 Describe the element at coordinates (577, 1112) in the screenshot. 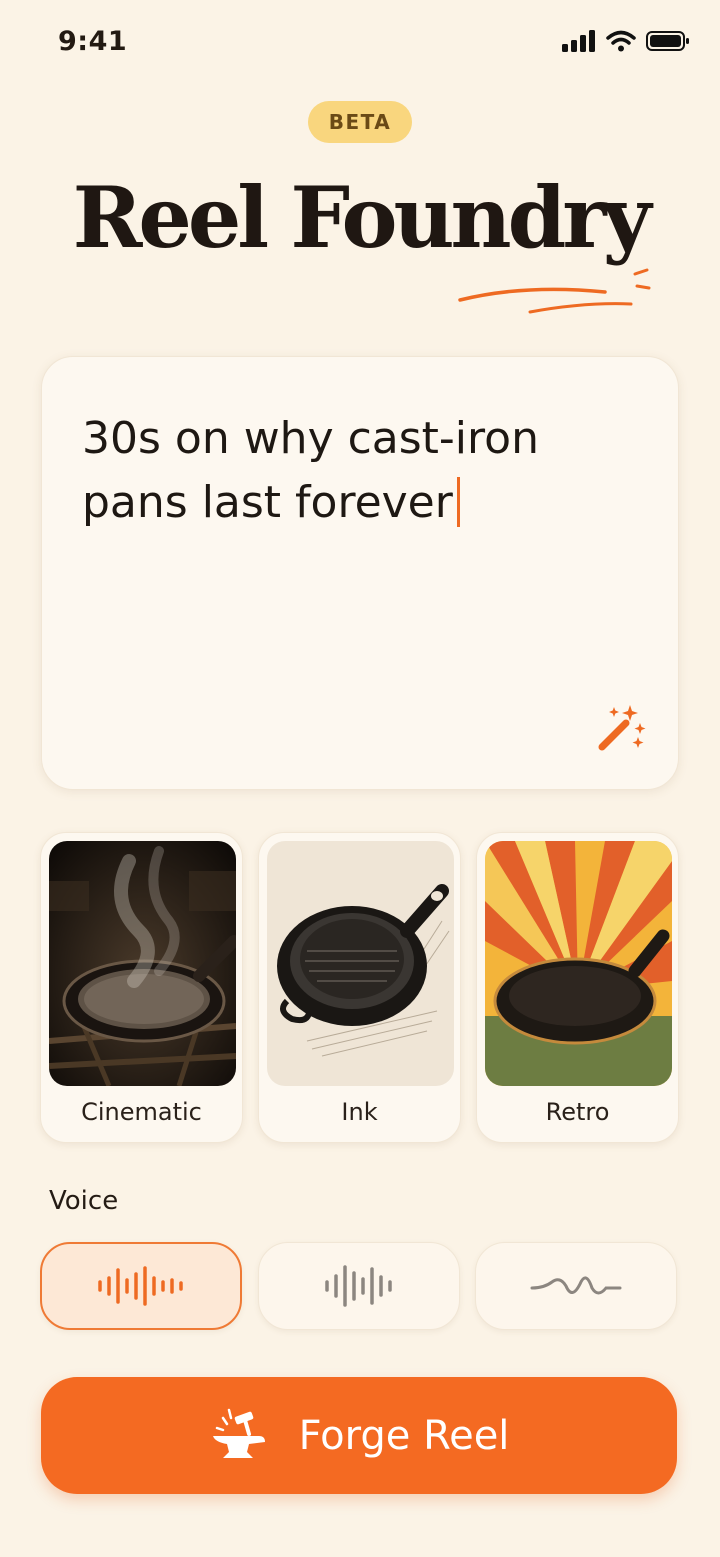

I see `style-label-retro: Retro` at that location.